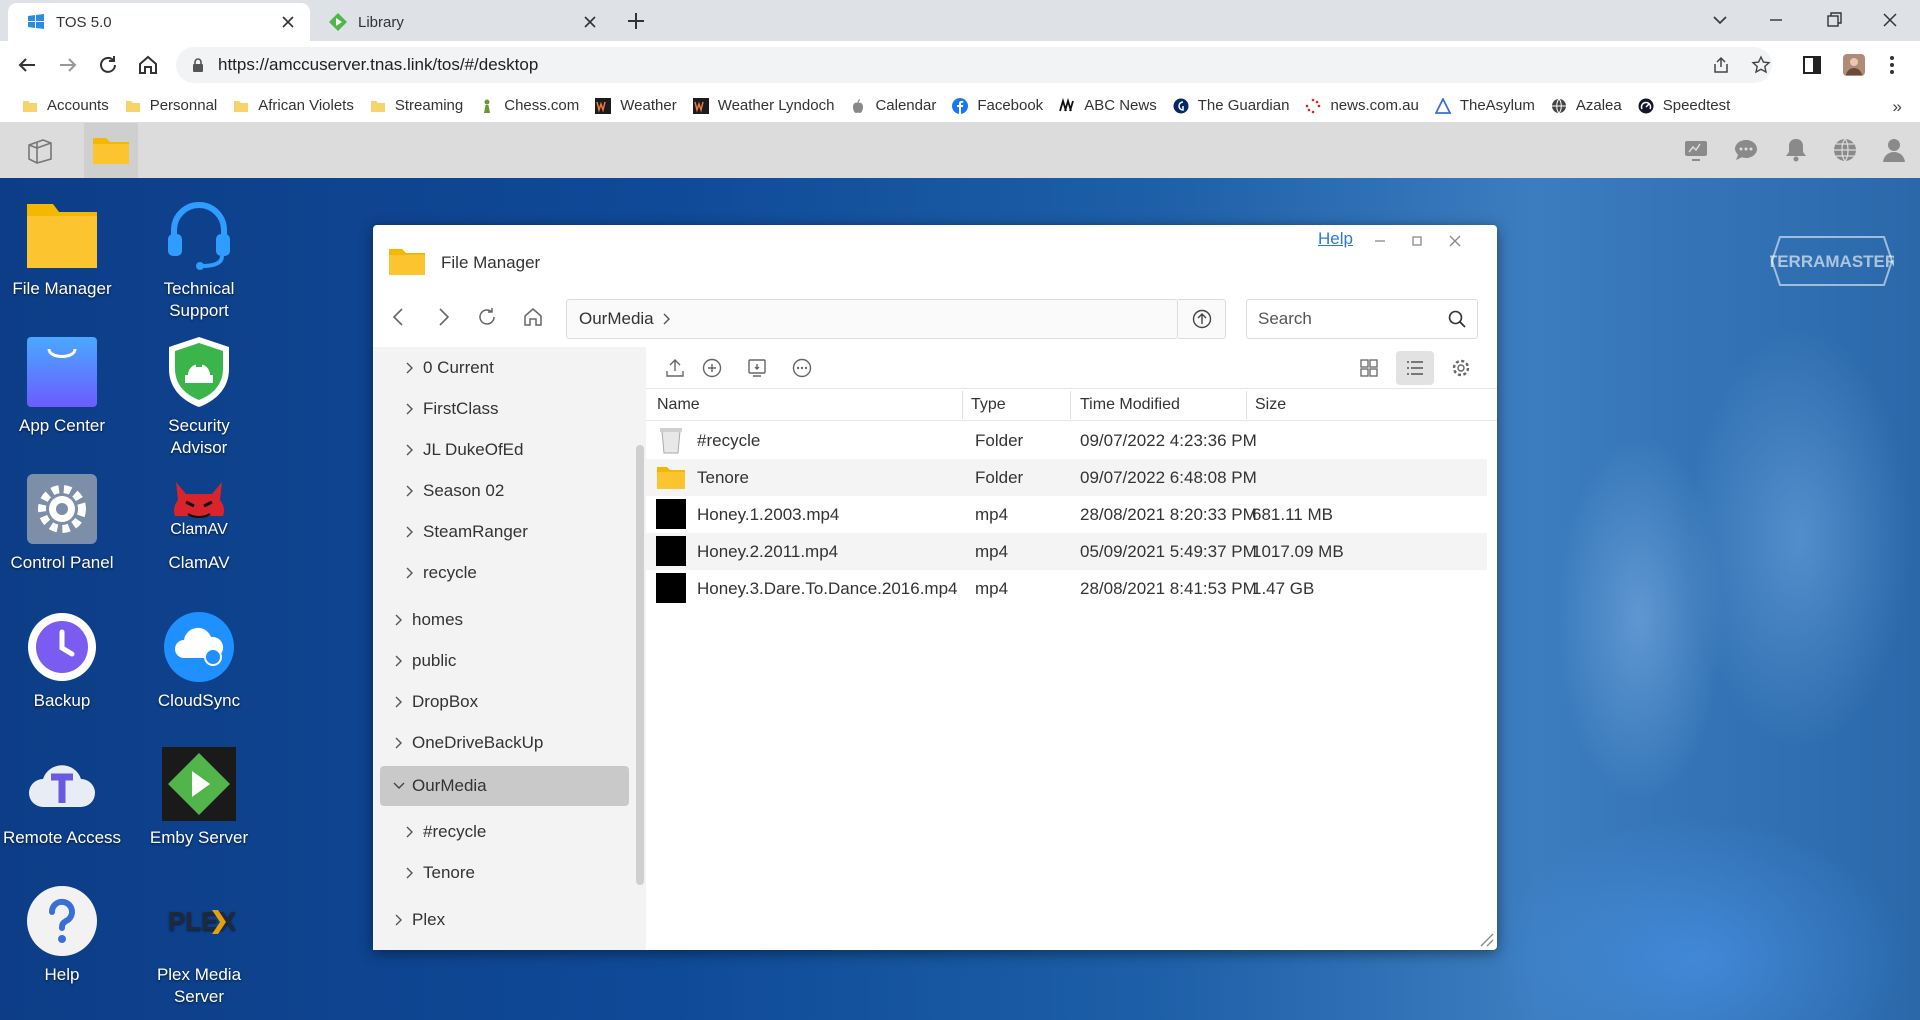 The height and width of the screenshot is (1020, 1920). Describe the element at coordinates (199, 946) in the screenshot. I see `desktop-icon-plex-media-server: PLEX Plex Media Server` at that location.